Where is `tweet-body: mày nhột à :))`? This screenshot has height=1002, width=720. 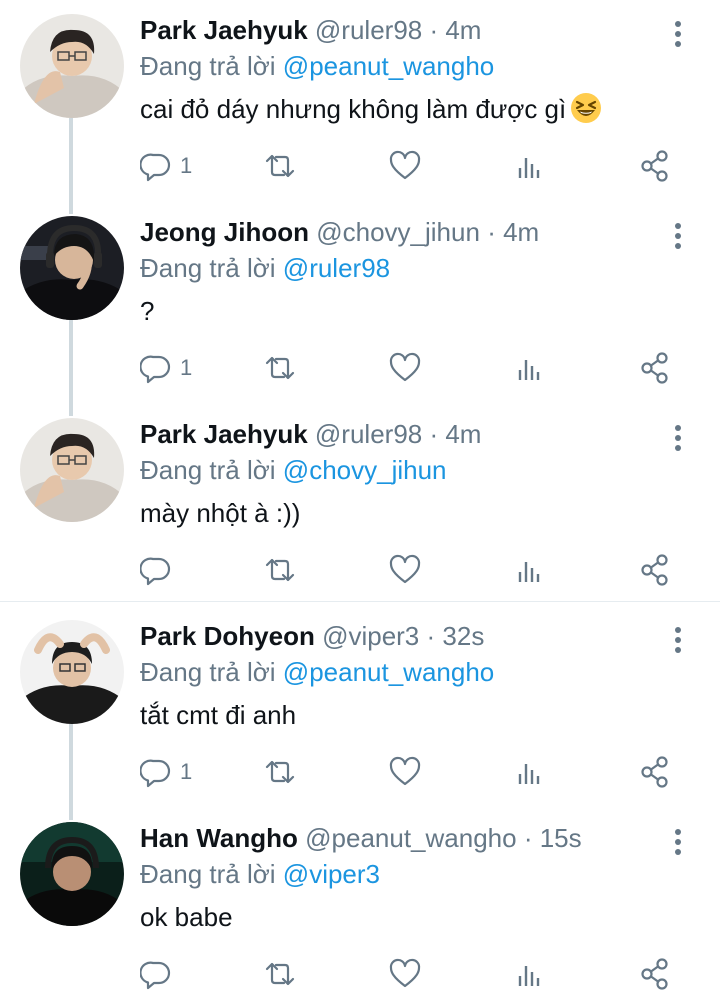
tweet-body: mày nhột à :)) is located at coordinates (220, 513).